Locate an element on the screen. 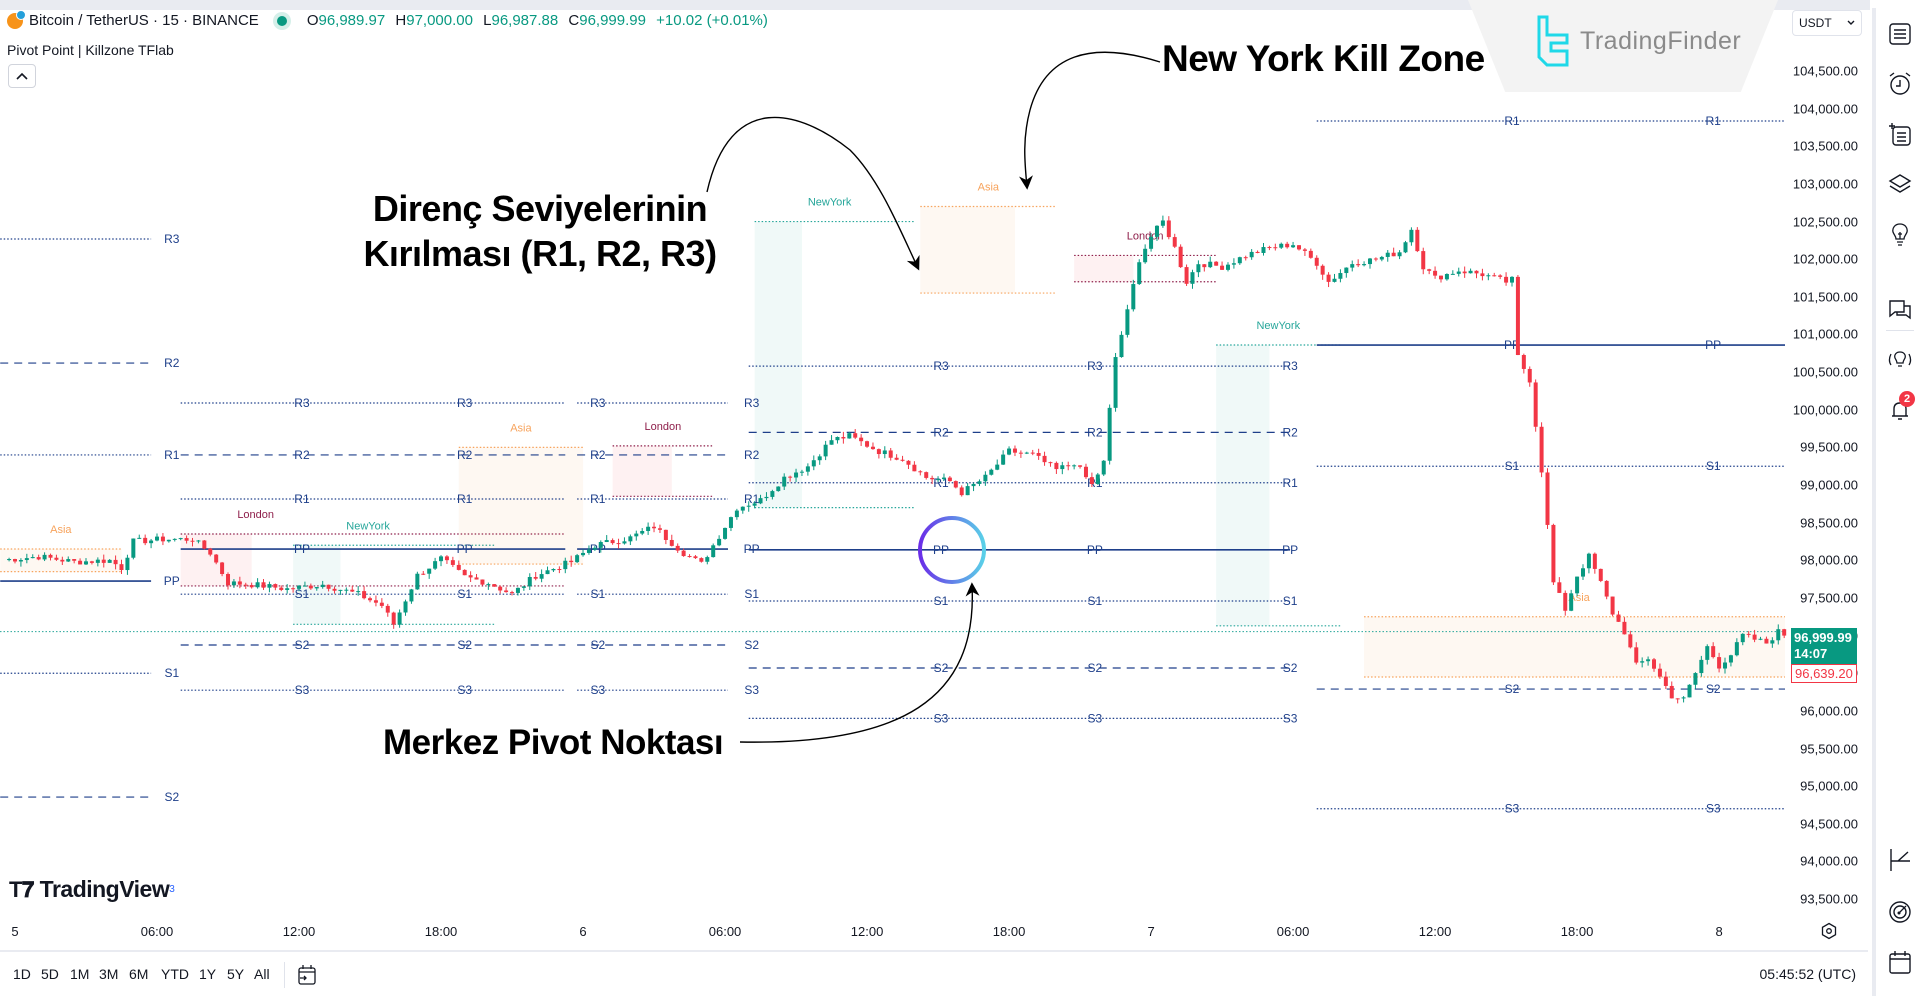  add-list-icon is located at coordinates (1900, 134).